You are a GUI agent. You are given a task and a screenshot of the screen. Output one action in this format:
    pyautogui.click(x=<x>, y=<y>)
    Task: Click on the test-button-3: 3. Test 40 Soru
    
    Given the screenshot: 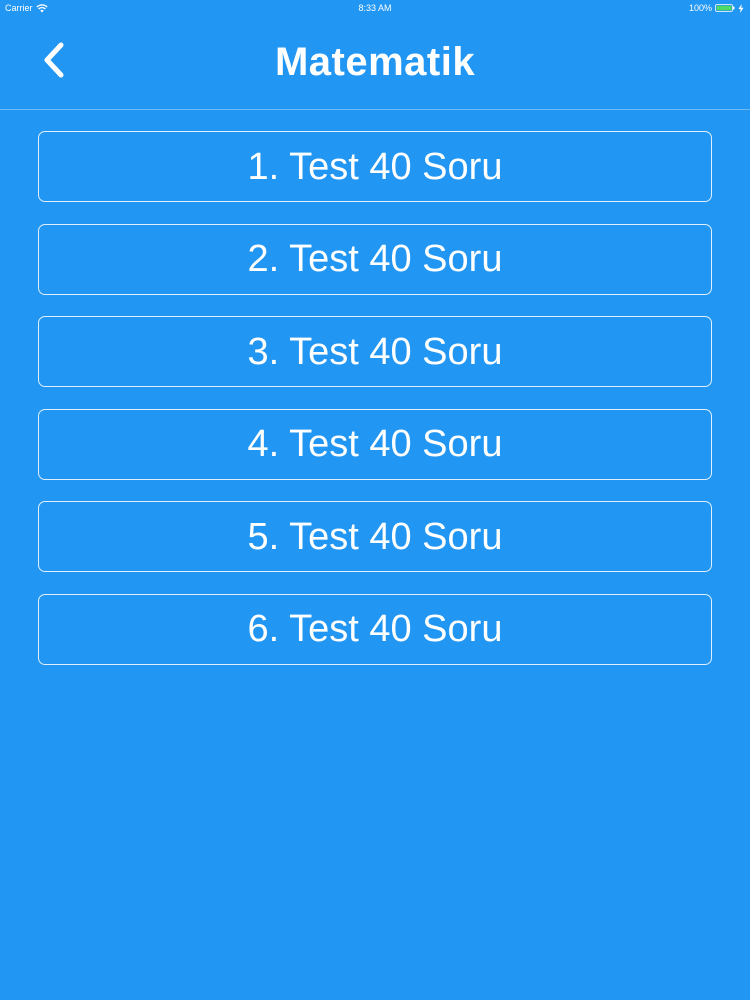 What is the action you would take?
    pyautogui.click(x=375, y=351)
    